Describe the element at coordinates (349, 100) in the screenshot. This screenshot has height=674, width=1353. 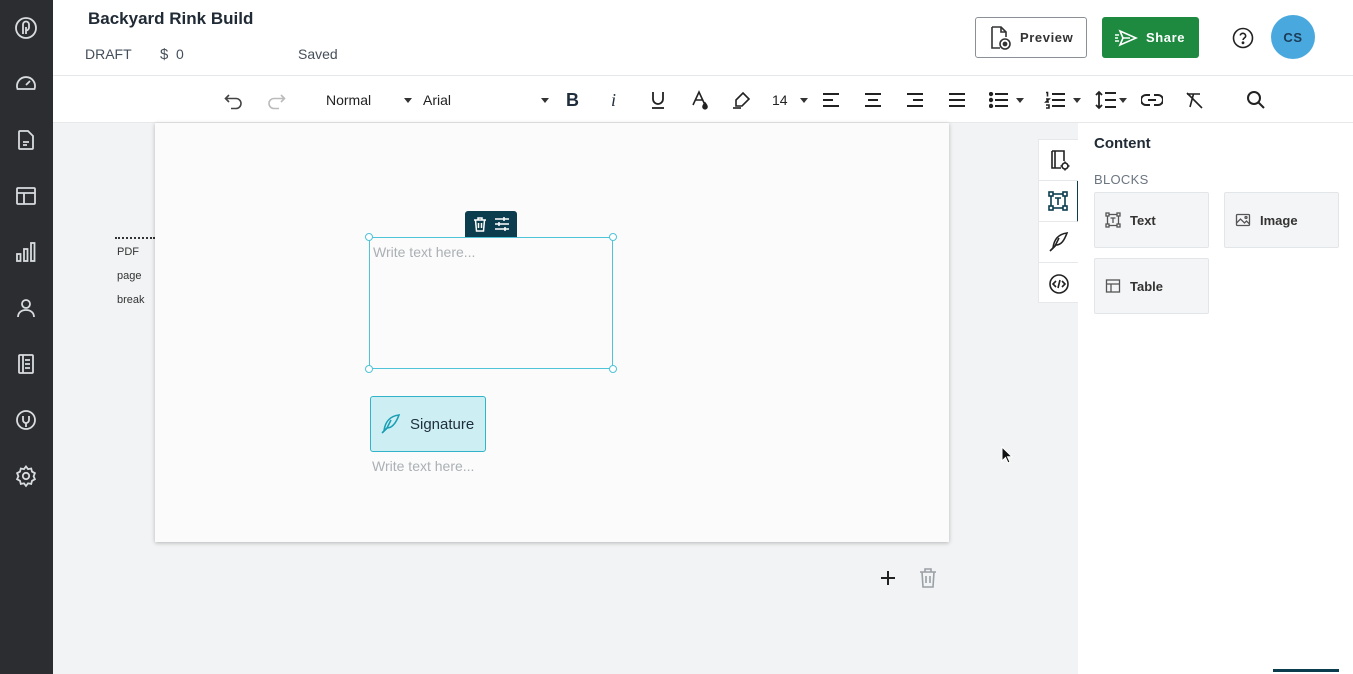
I see `paragraph-style-value: Normal` at that location.